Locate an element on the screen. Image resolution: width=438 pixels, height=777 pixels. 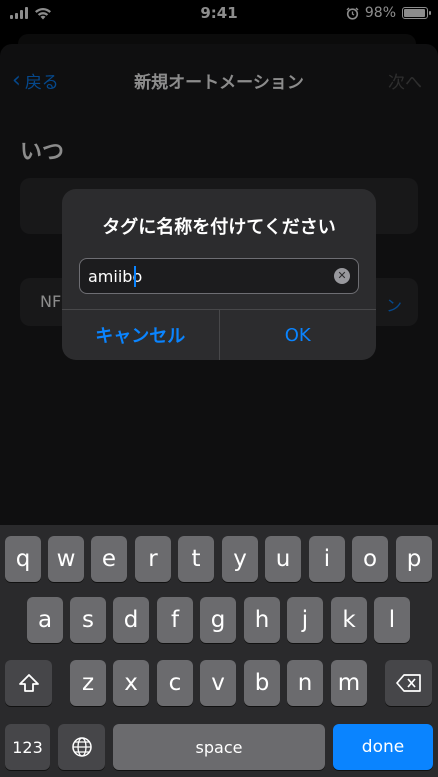
key-p: p is located at coordinates (414, 559).